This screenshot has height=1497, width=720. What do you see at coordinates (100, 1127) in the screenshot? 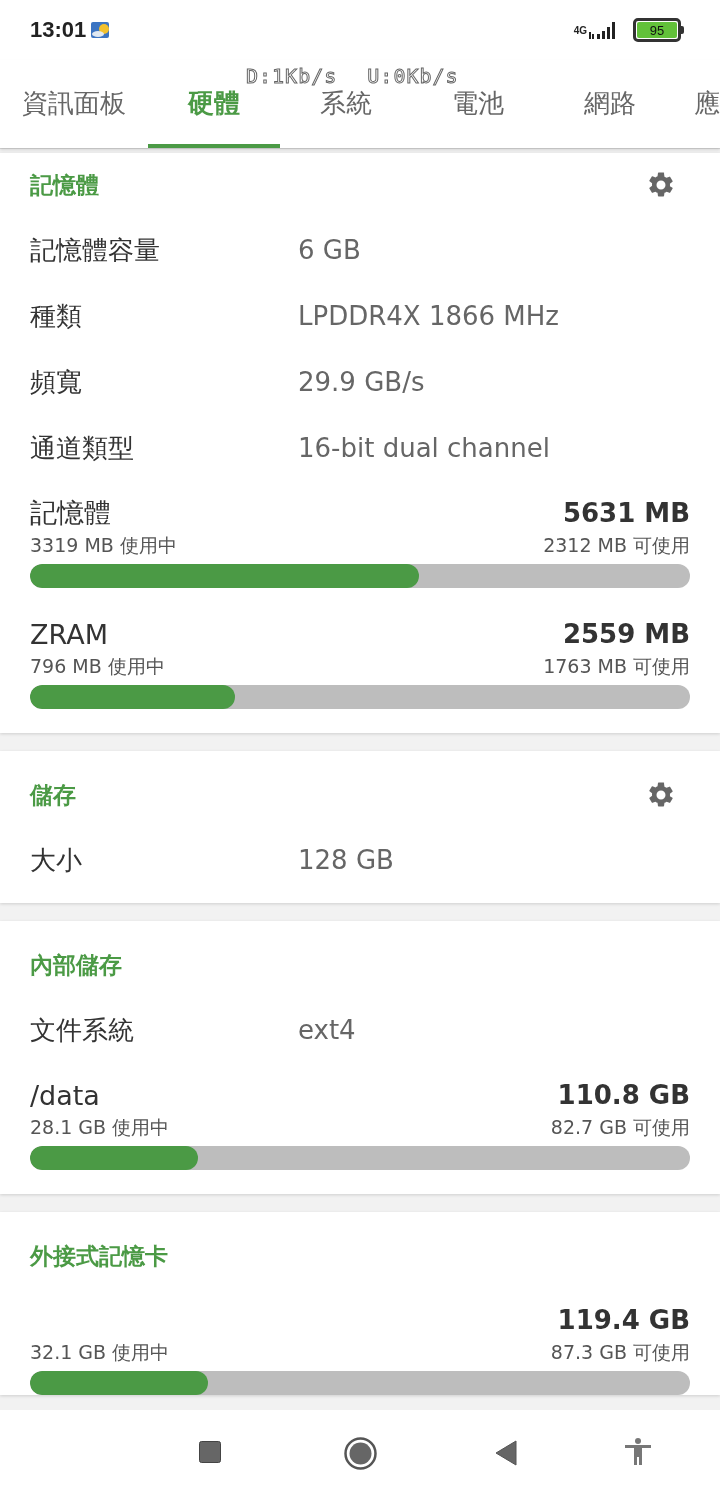
I see `used-amount: 28.1 GB 使用中` at bounding box center [100, 1127].